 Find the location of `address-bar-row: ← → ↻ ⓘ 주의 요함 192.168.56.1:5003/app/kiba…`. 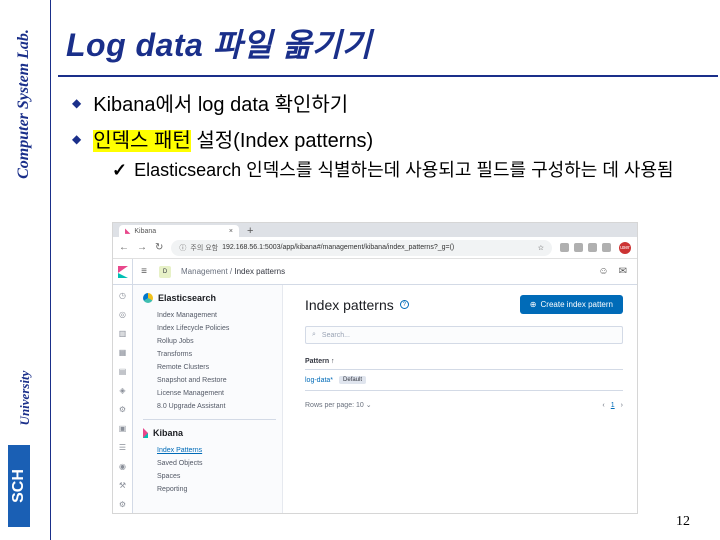

address-bar-row: ← → ↻ ⓘ 주의 요함 192.168.56.1:5003/app/kiba… is located at coordinates (375, 248).